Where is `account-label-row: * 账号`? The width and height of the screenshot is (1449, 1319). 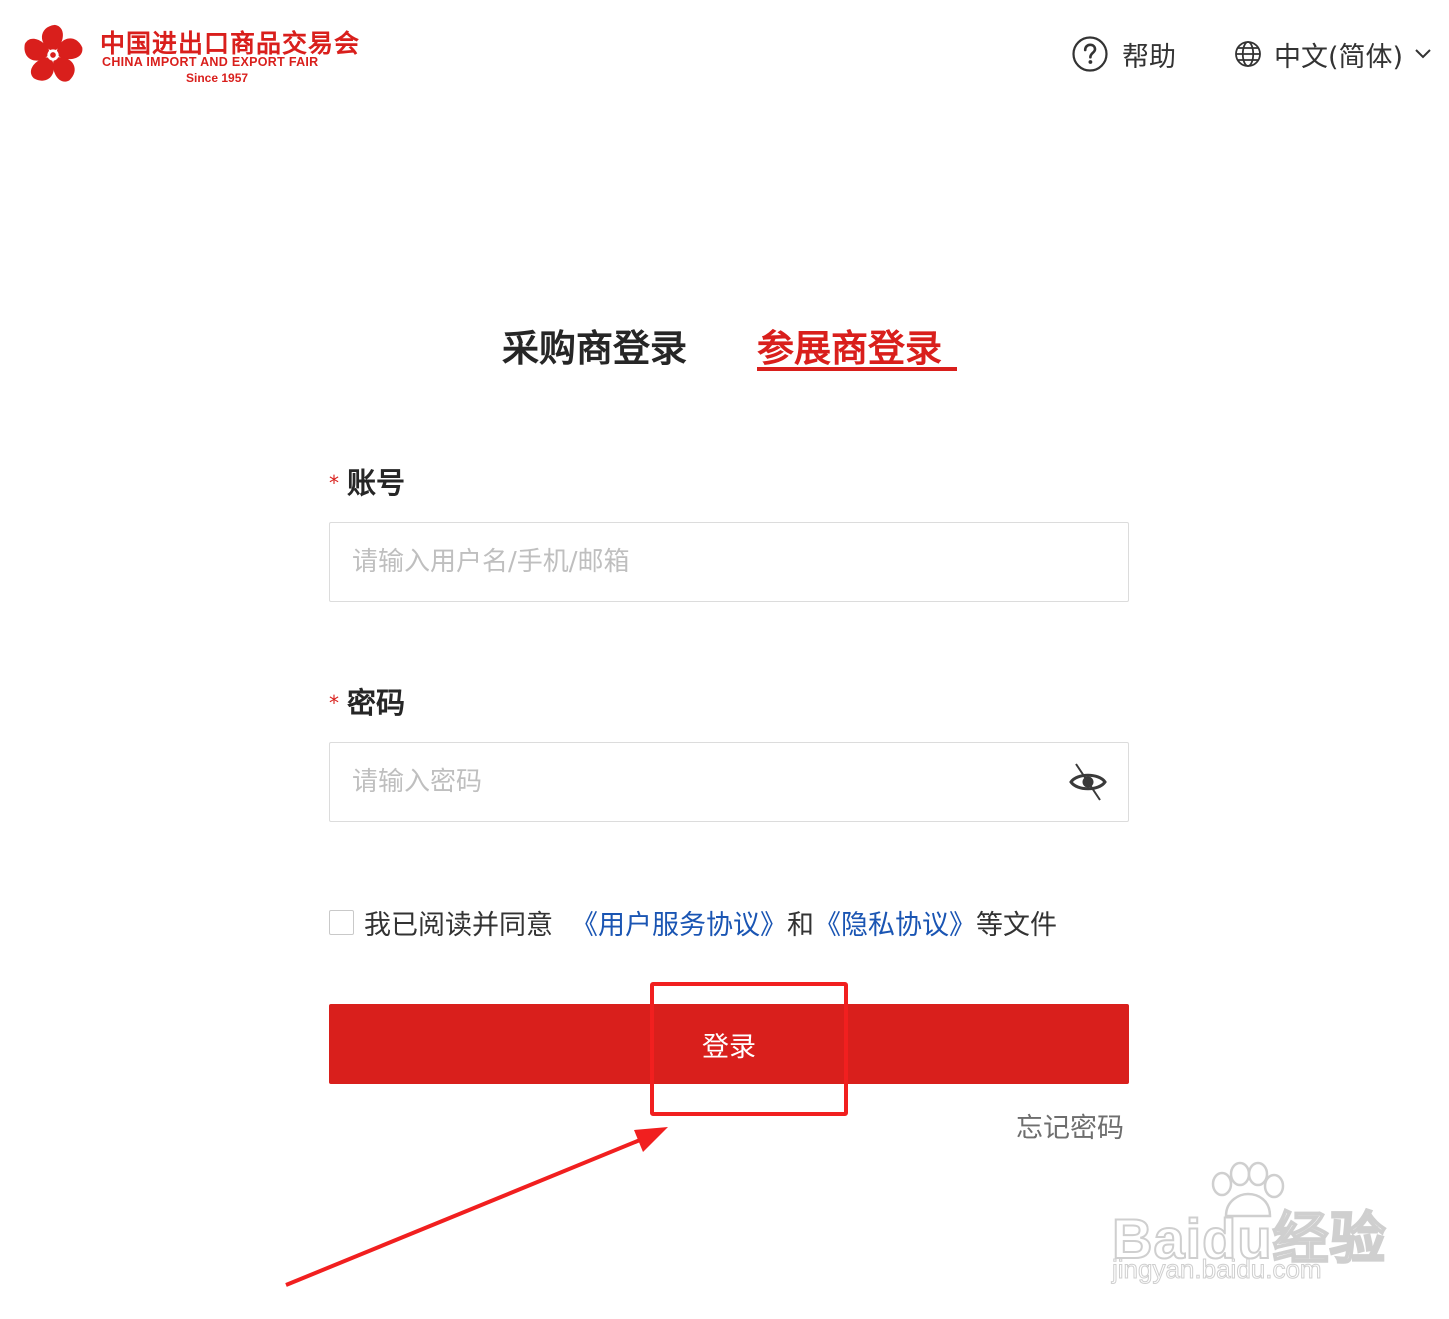 account-label-row: * 账号 is located at coordinates (367, 481).